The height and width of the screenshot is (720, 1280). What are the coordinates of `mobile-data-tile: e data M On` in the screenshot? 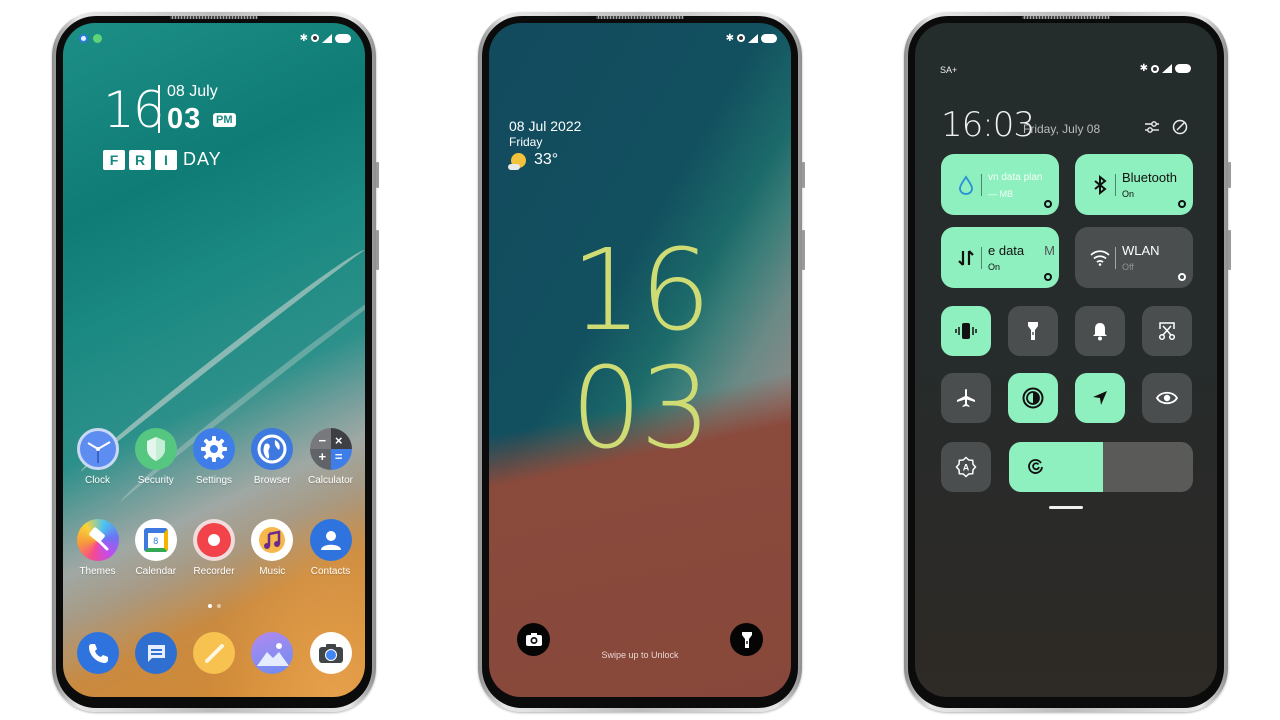 It's located at (1000, 257).